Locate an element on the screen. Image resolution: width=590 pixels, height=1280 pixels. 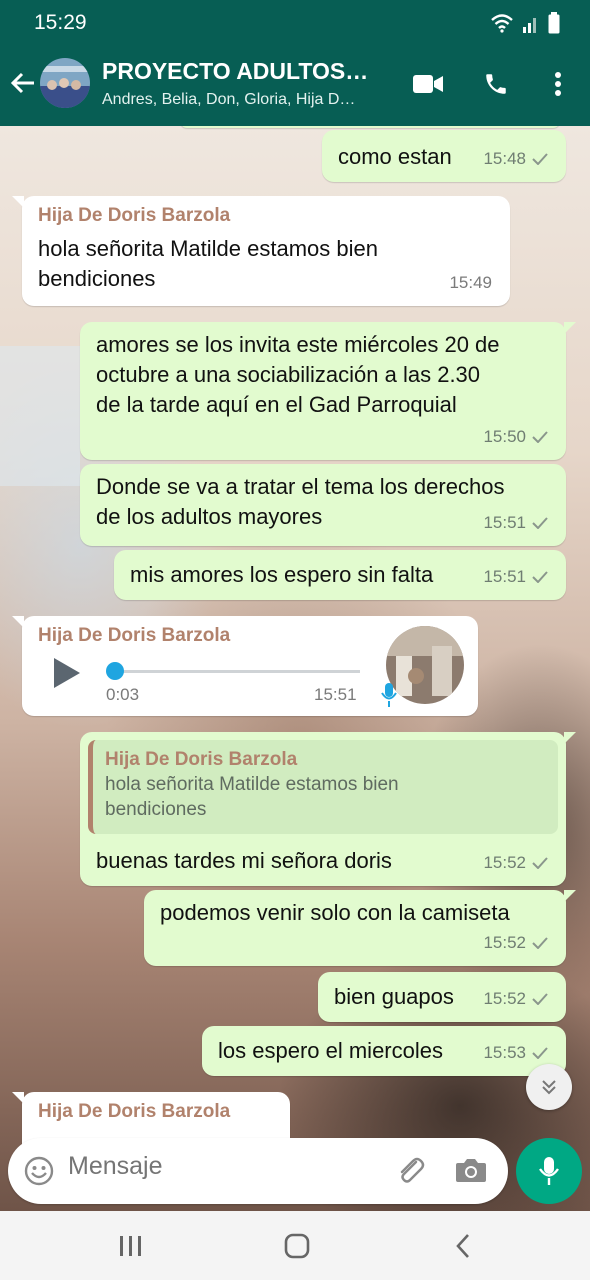
wifi-icon is located at coordinates (502, 23).